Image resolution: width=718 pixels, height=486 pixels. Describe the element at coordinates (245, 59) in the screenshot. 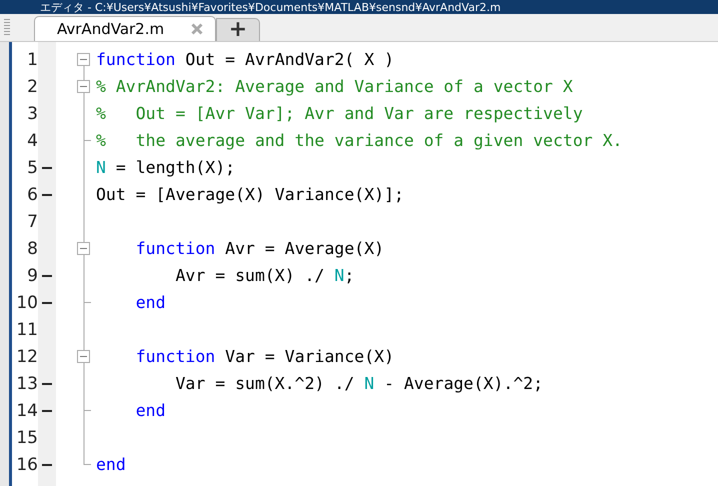

I see `code-line: function Out = AvrAndVar2( X )` at that location.